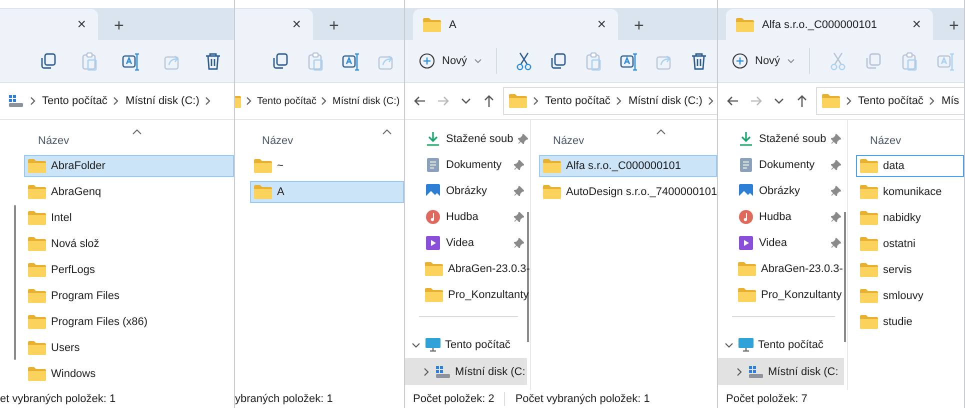  Describe the element at coordinates (628, 166) in the screenshot. I see `file-row: Alfa s.r.o._C000000101` at that location.